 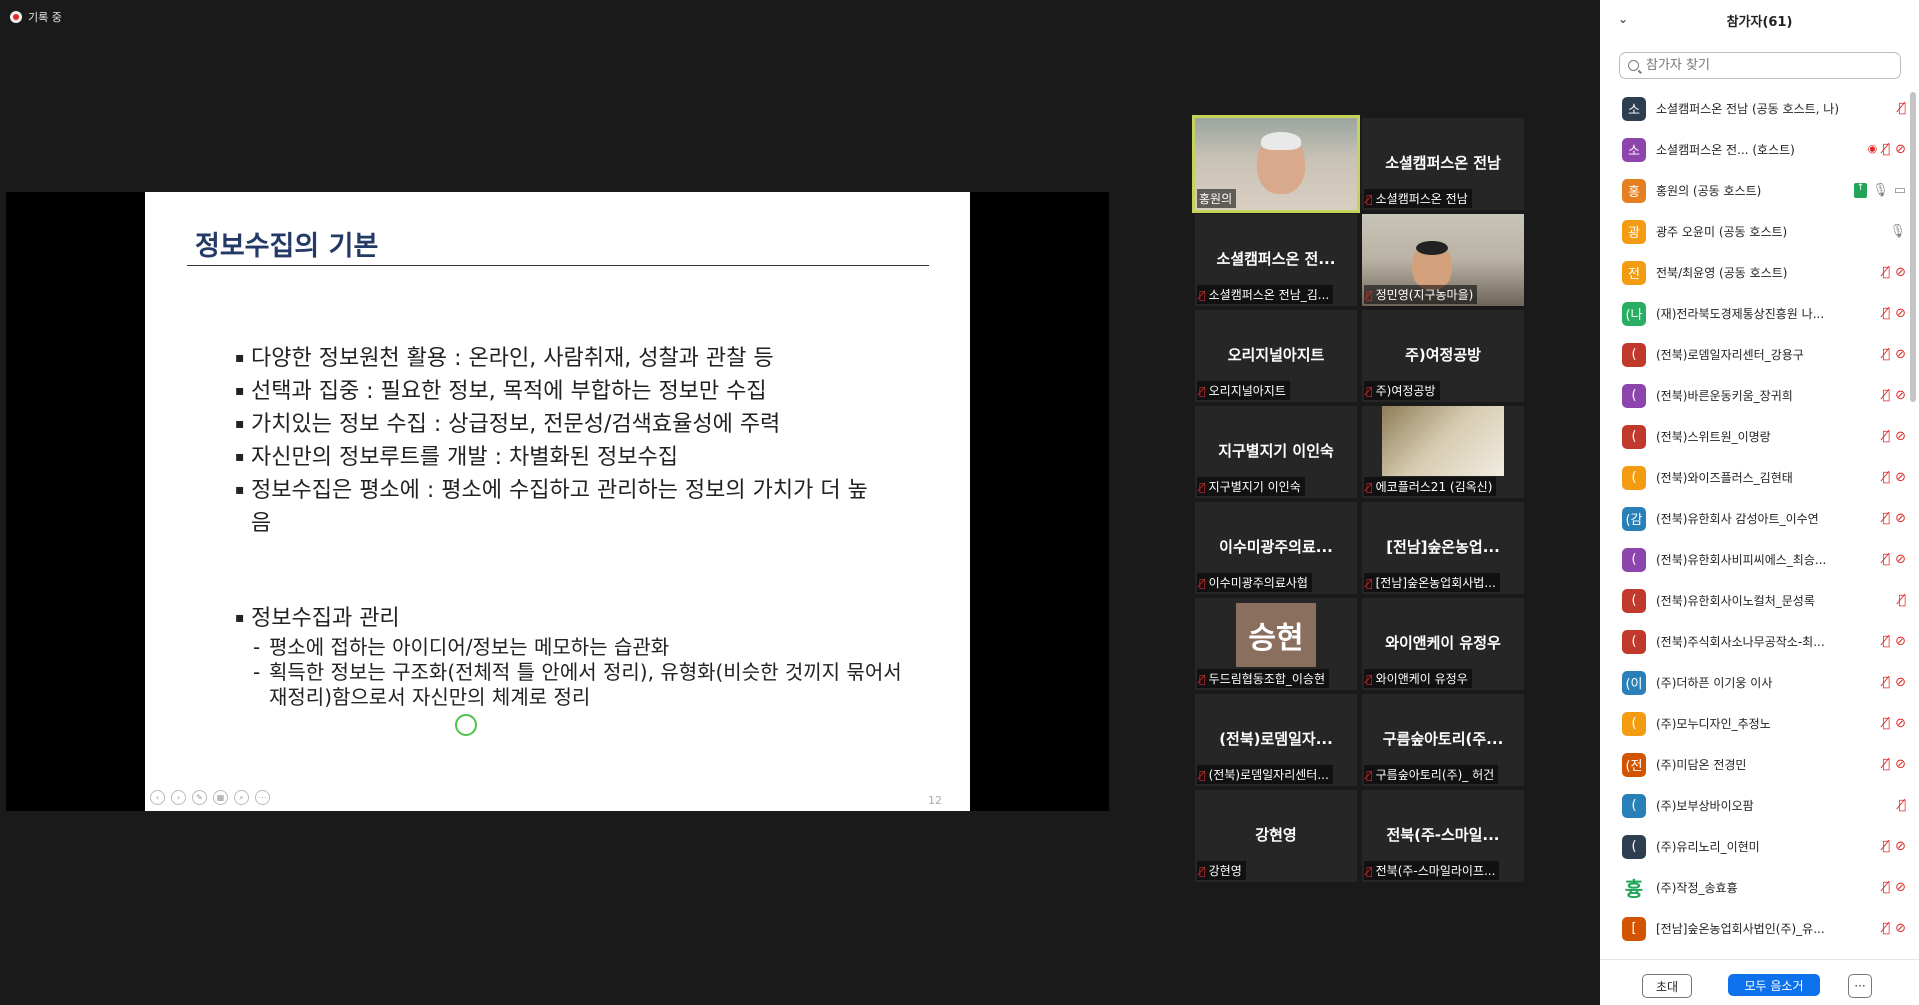 What do you see at coordinates (1873, 149) in the screenshot?
I see `record-icon: ◉` at bounding box center [1873, 149].